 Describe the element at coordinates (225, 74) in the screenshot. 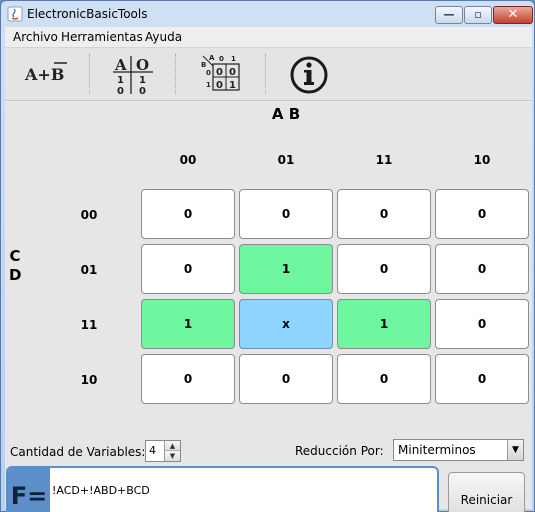

I see `karnaugh-map-icon: A B 0 1 0 1 0 0 0 1` at that location.